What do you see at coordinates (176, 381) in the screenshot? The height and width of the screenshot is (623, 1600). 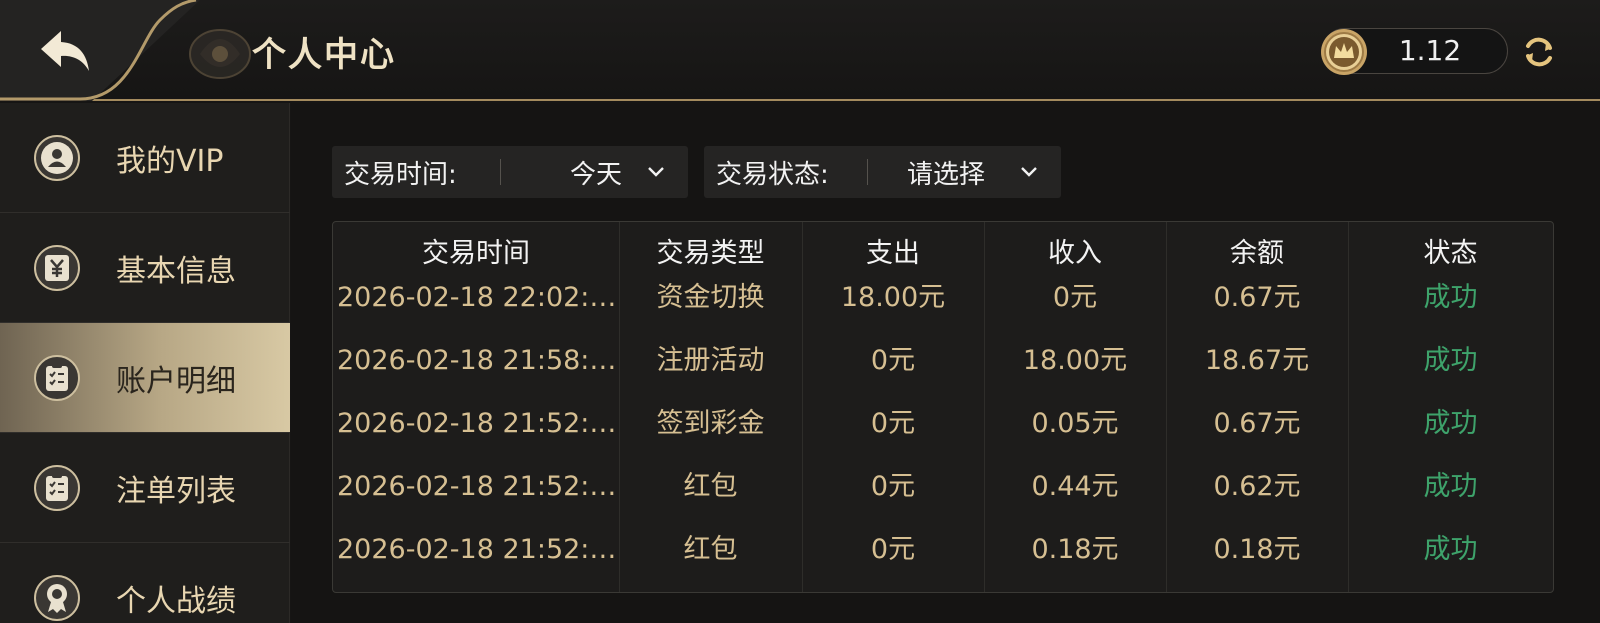 I see `sidebar-item-label: 账户明细` at bounding box center [176, 381].